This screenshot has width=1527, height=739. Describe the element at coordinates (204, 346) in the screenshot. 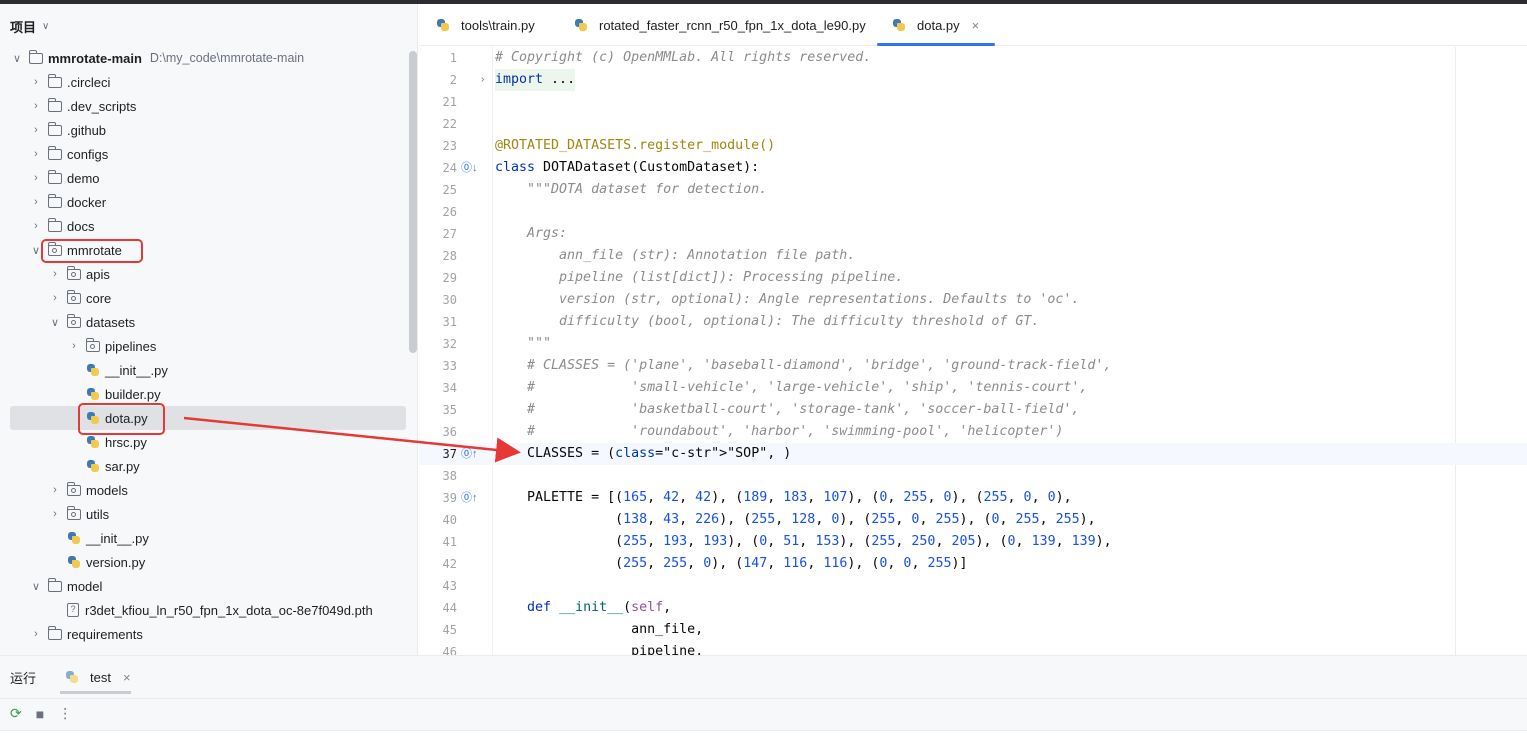

I see `tree-item: › pipelines` at that location.